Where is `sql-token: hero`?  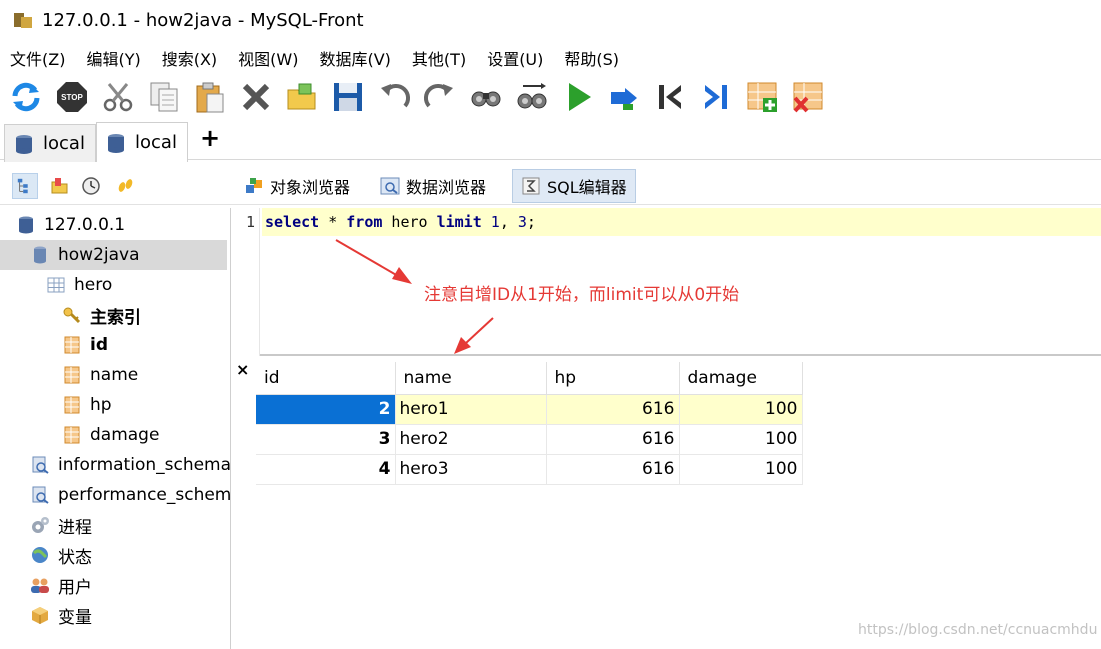 sql-token: hero is located at coordinates (409, 222).